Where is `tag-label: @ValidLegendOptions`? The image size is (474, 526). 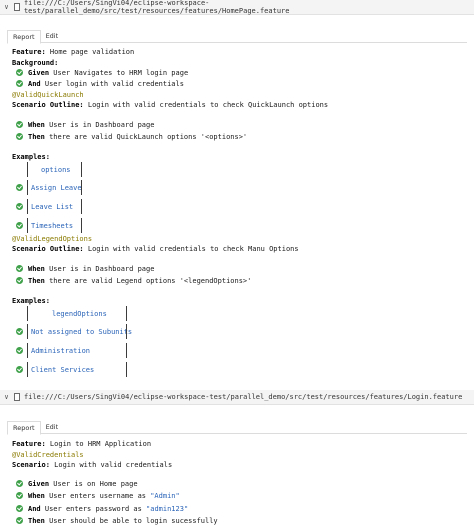
tag-label: @ValidLegendOptions is located at coordinates (52, 238).